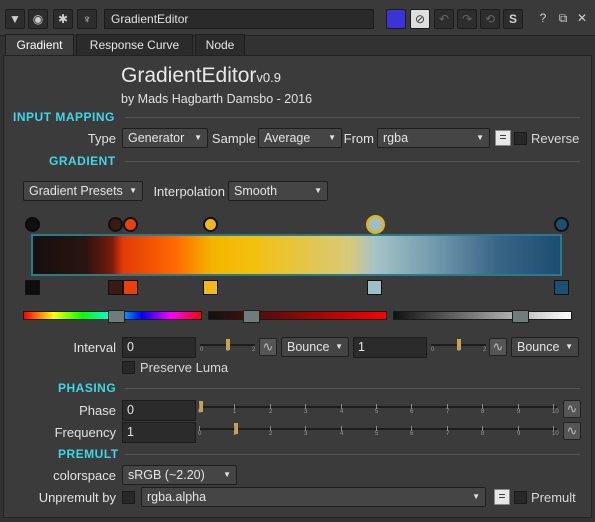 The image size is (595, 522). Describe the element at coordinates (444, 19) in the screenshot. I see `undo-icon: ↶` at that location.